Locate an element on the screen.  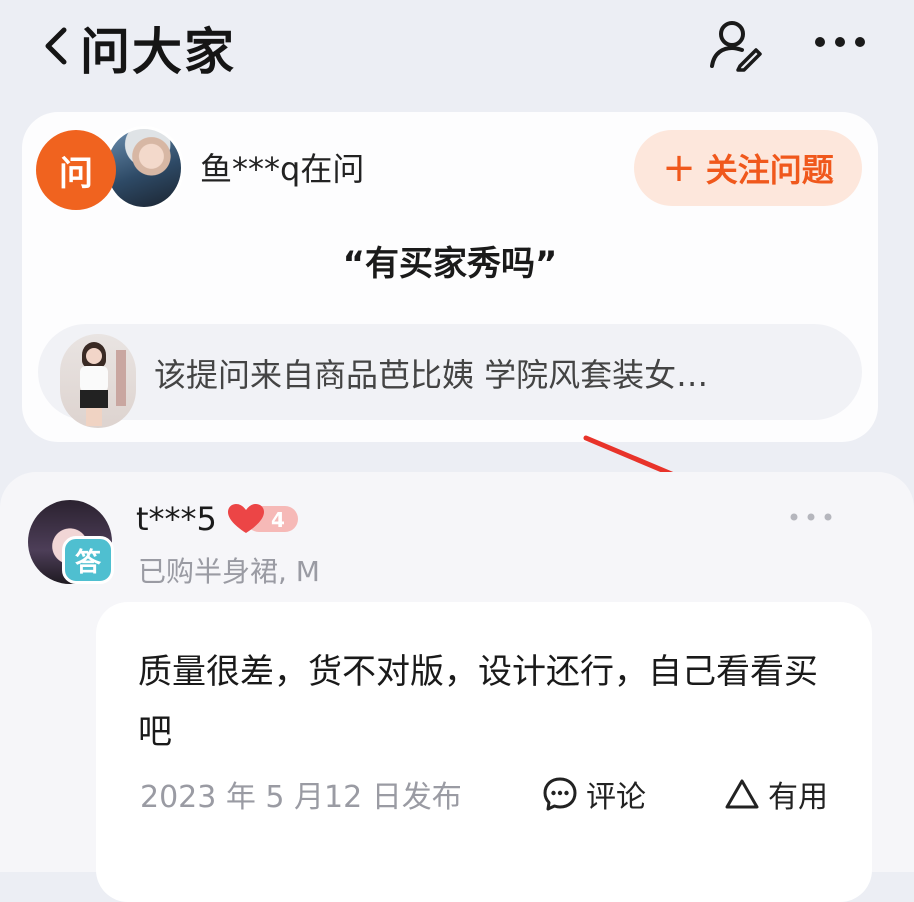
comment-label: 评论 is located at coordinates (616, 797).